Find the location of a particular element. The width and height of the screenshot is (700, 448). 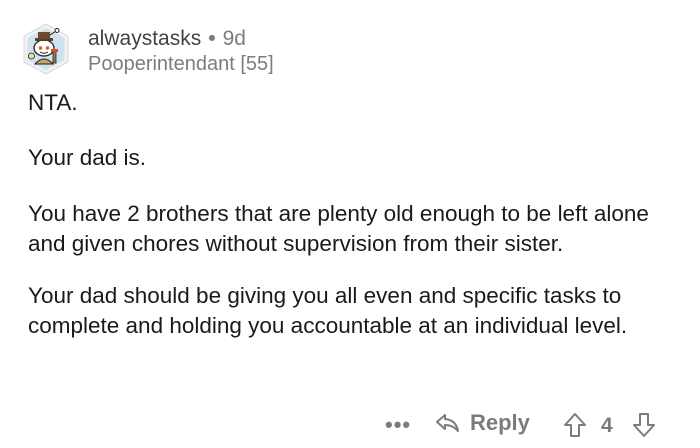

username-link: alwaystasks is located at coordinates (144, 38).